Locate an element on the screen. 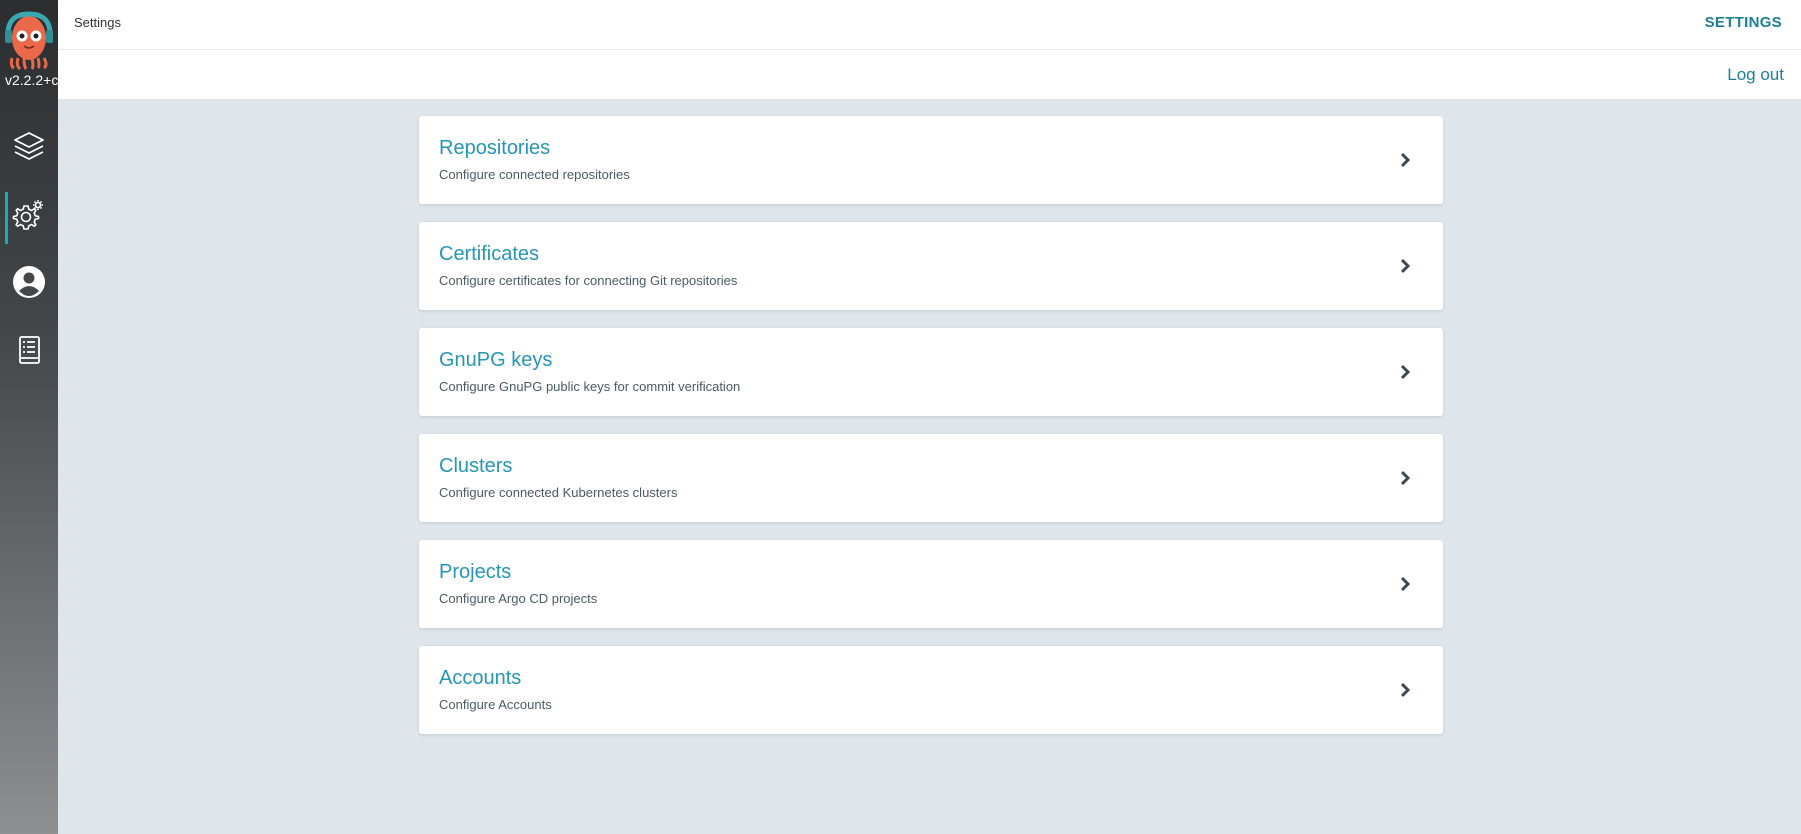 This screenshot has height=834, width=1801. settings-item-description: Configure Accounts is located at coordinates (495, 704).